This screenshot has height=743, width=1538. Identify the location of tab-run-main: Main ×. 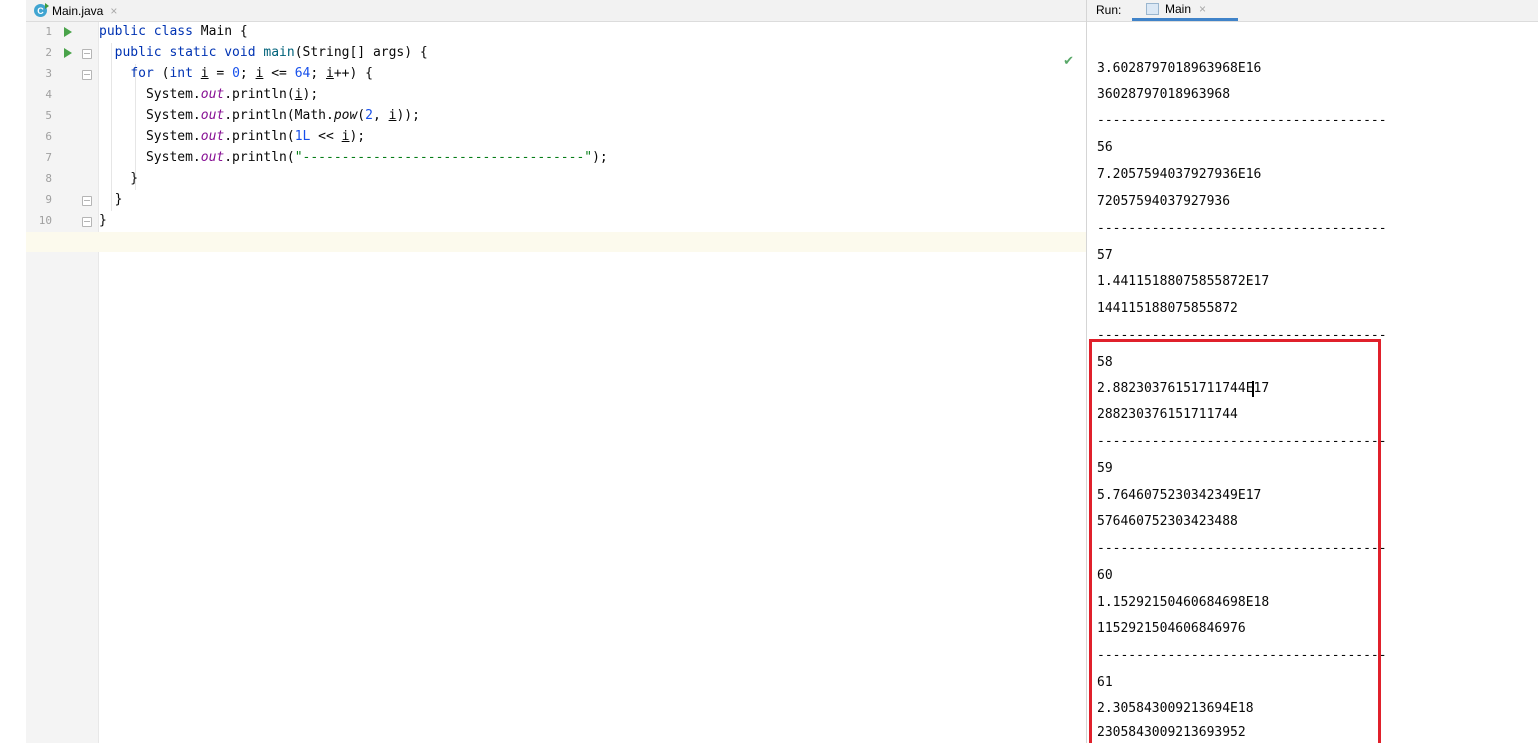
(1185, 10).